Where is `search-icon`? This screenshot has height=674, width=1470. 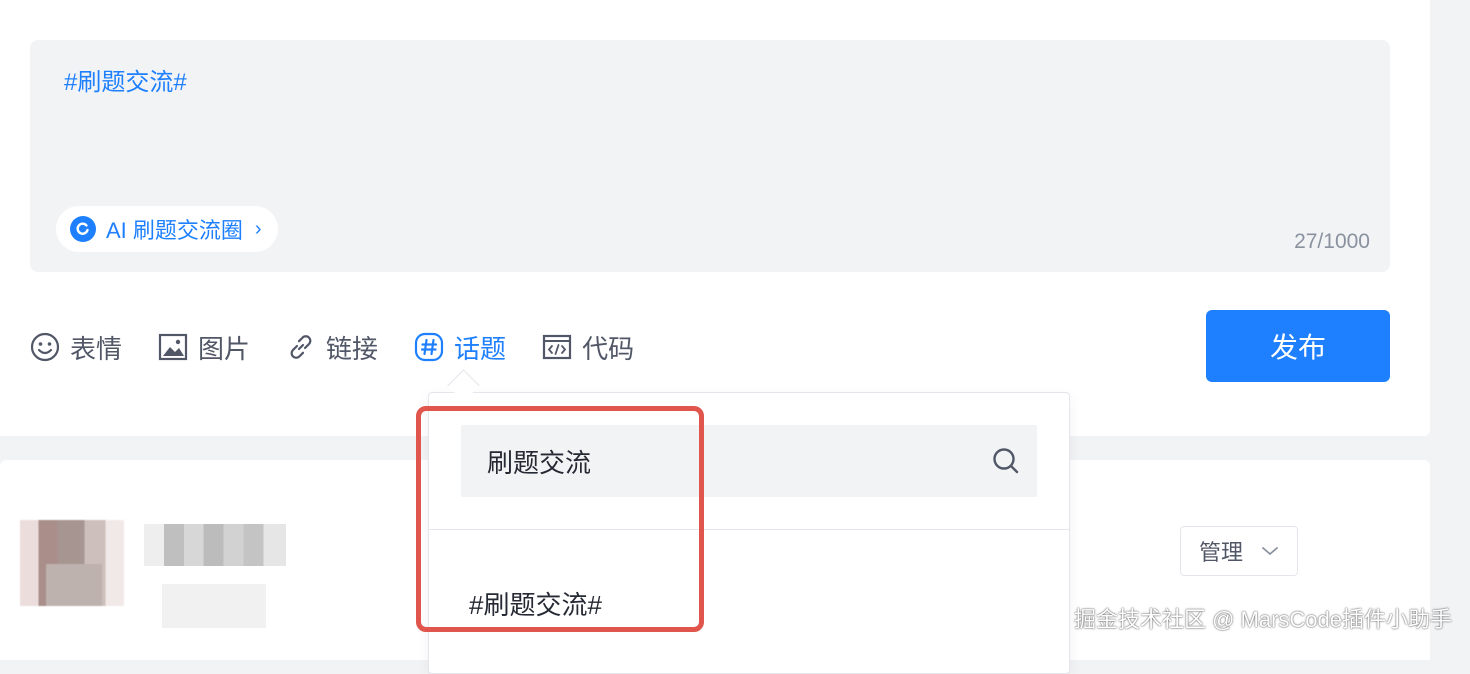 search-icon is located at coordinates (1006, 461).